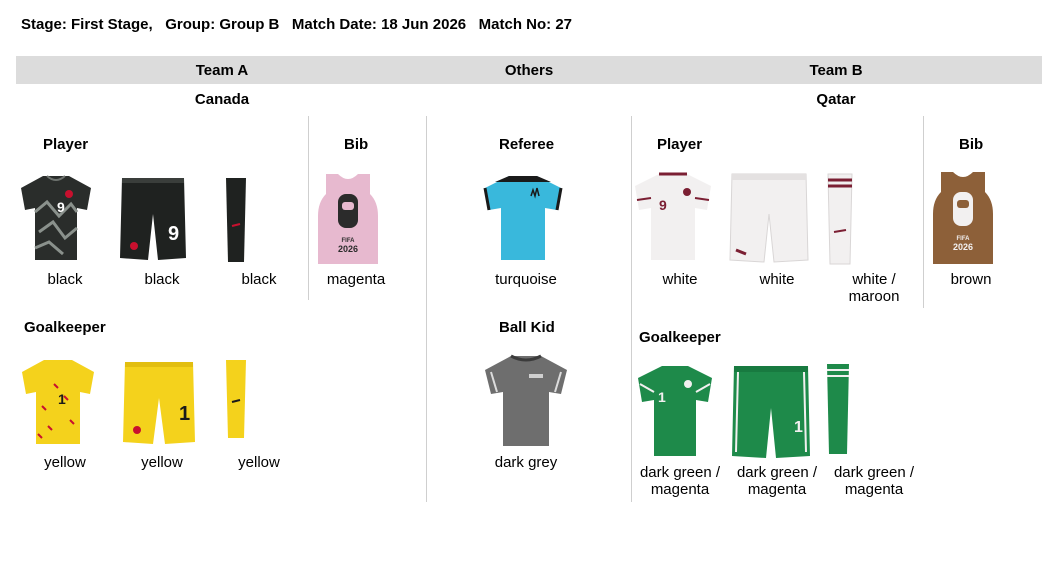 The width and height of the screenshot is (1057, 563). Describe the element at coordinates (222, 99) in the screenshot. I see `team-a-name: Canada` at that location.